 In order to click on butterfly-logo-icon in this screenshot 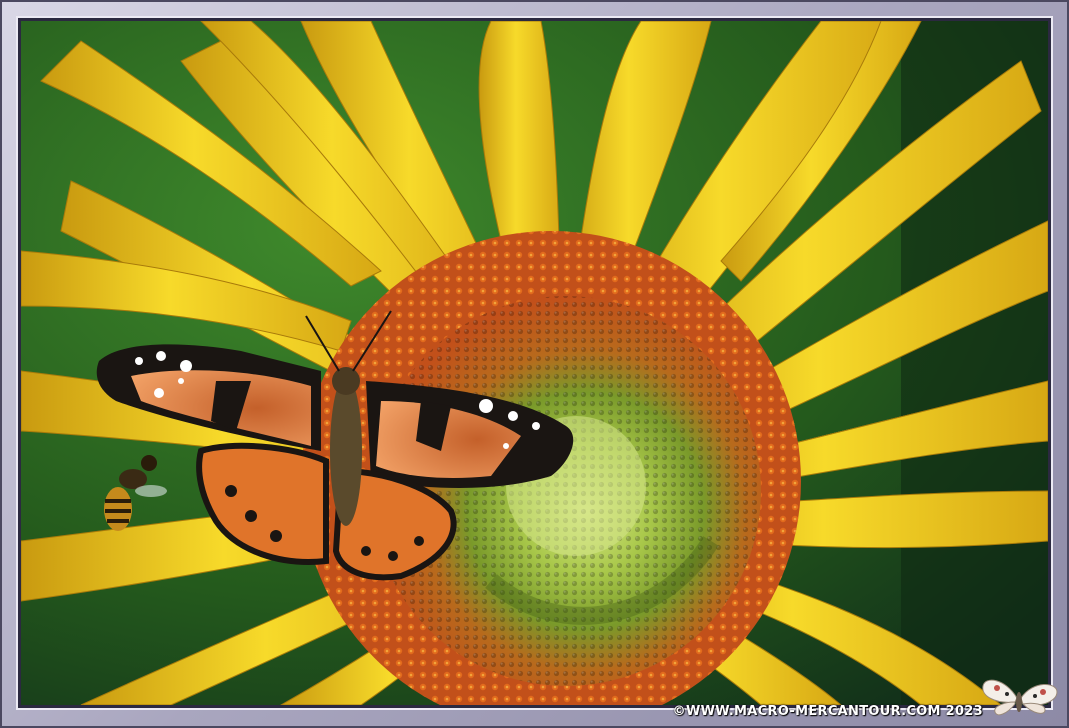, I will do `click(1020, 697)`.